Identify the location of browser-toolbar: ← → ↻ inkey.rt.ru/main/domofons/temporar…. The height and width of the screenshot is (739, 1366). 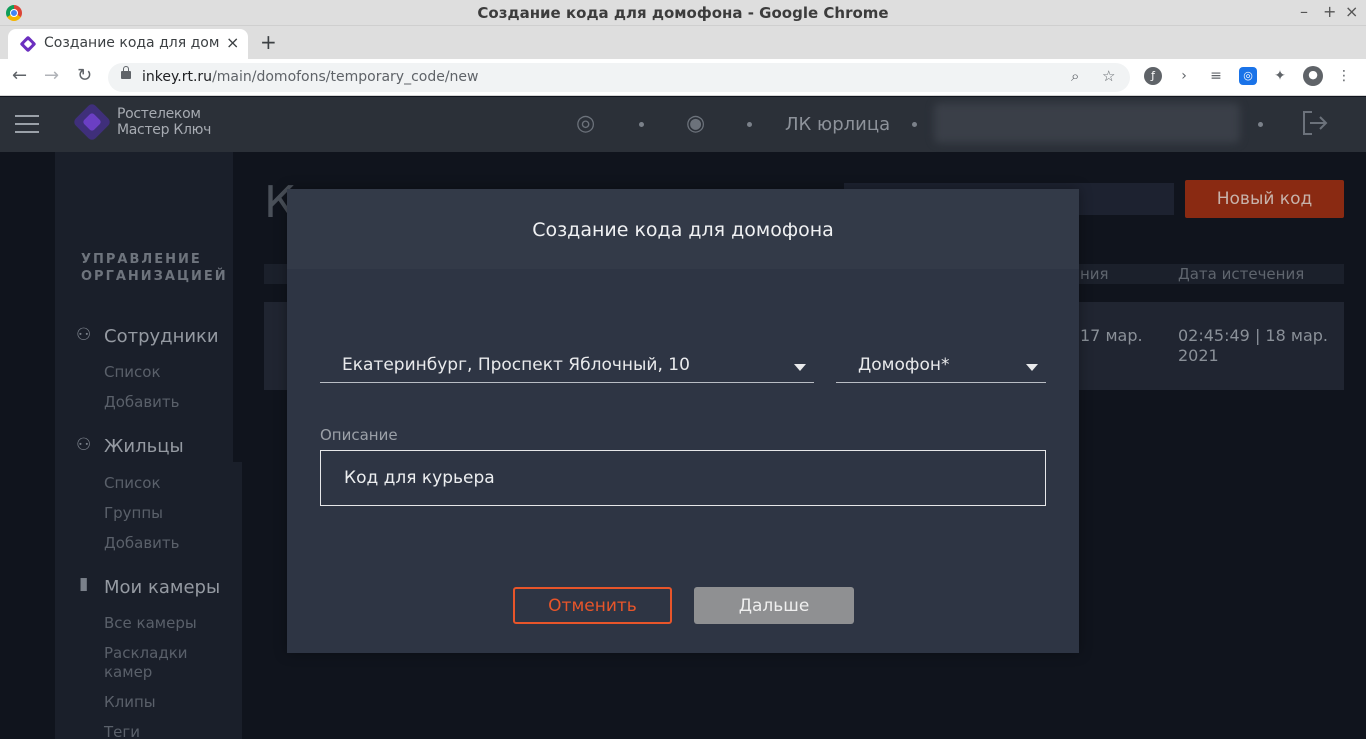
(683, 77).